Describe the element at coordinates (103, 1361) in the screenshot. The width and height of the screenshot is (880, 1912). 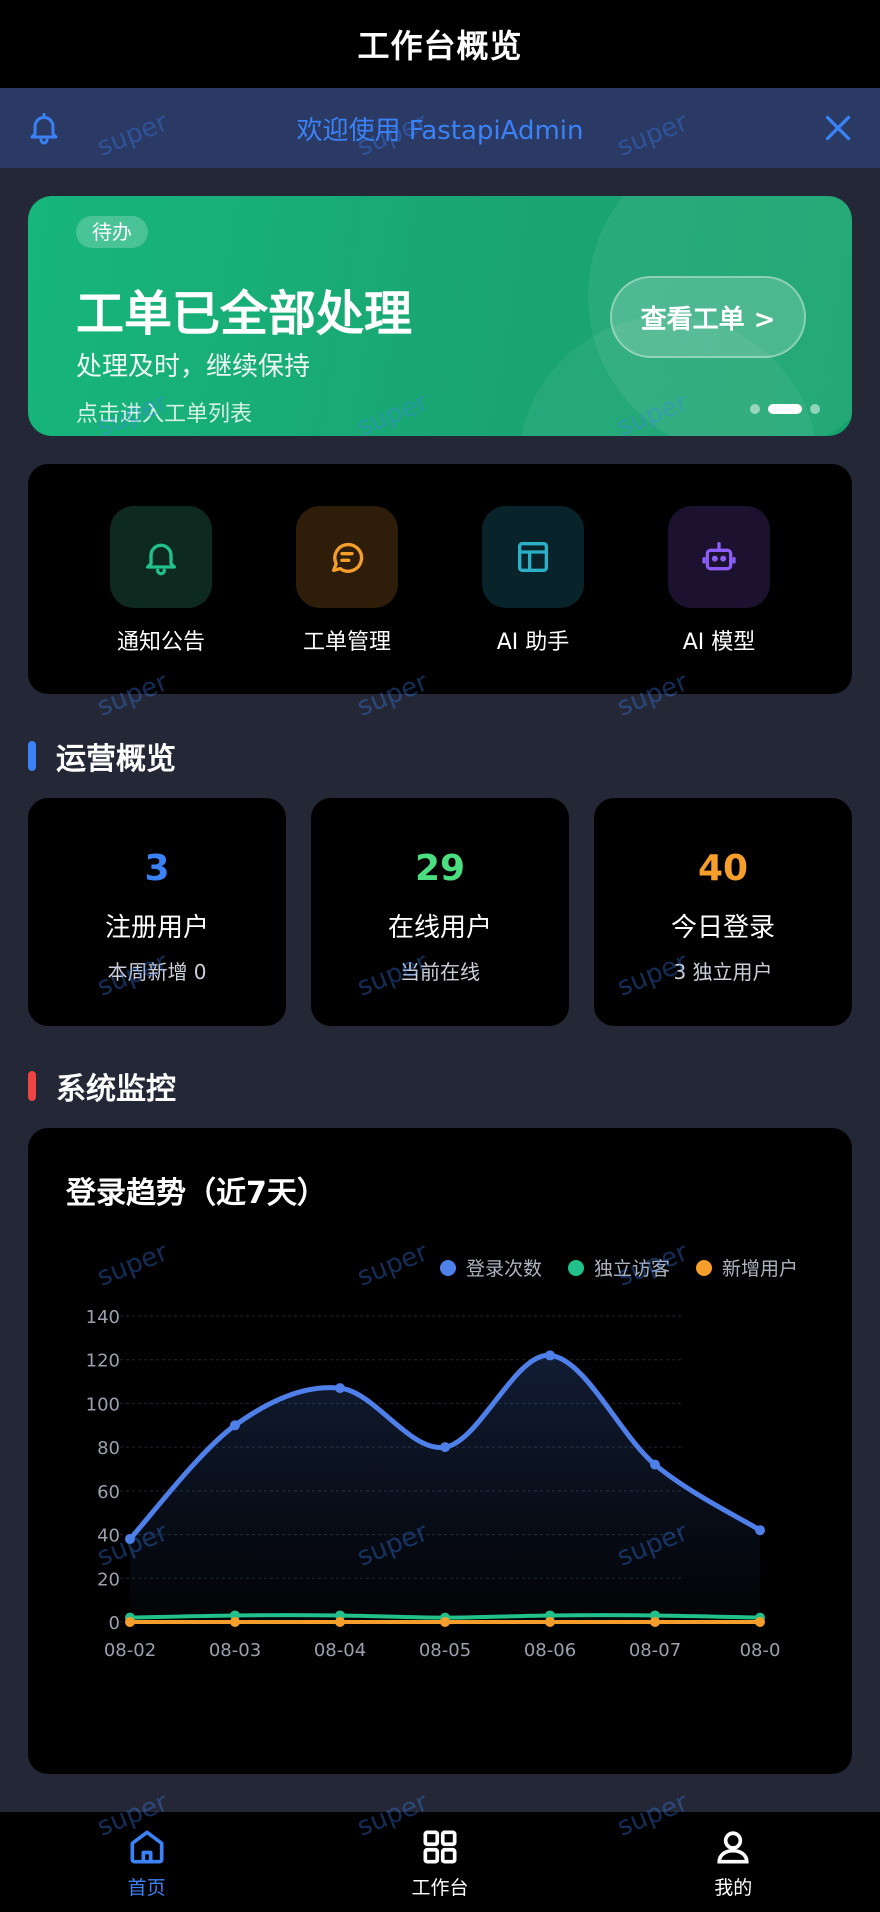
I see `y-tick-label: 120` at that location.